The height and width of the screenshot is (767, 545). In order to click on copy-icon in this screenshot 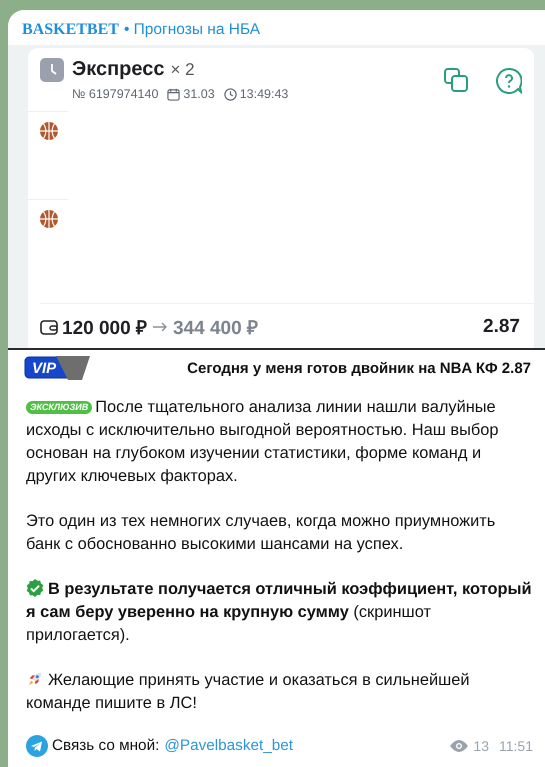, I will do `click(456, 80)`.